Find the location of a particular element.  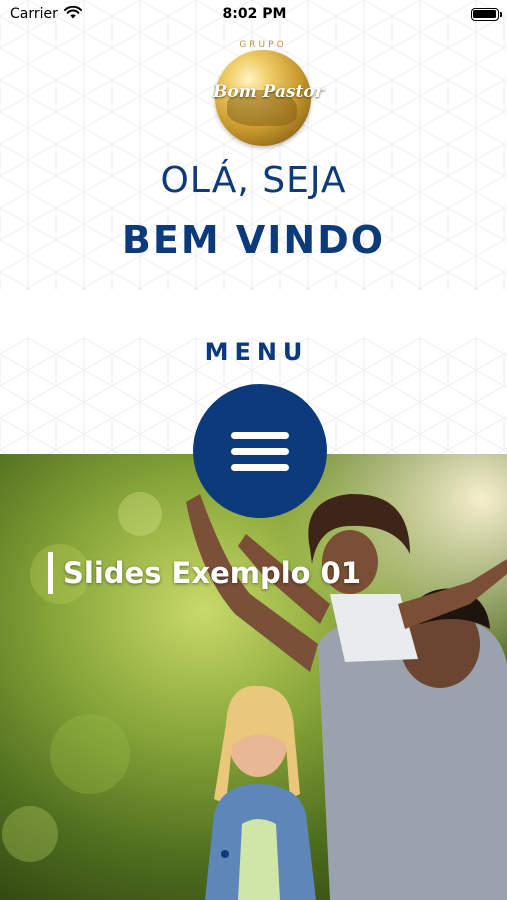

menu-button is located at coordinates (260, 451).